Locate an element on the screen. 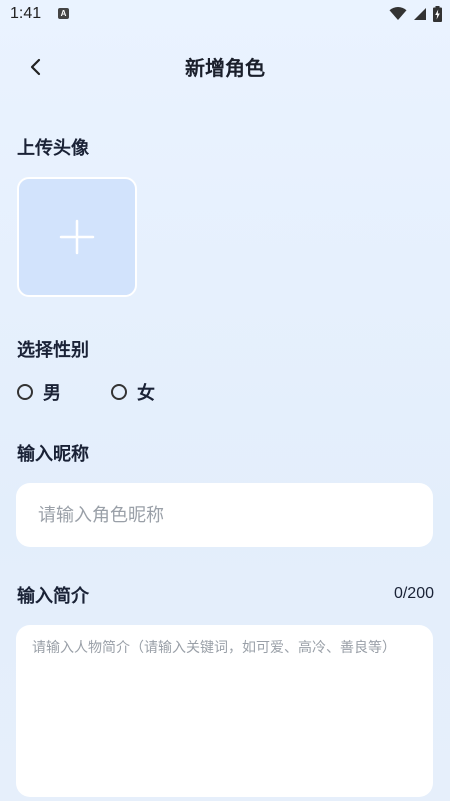 This screenshot has height=801, width=450. wifi-icon is located at coordinates (398, 13).